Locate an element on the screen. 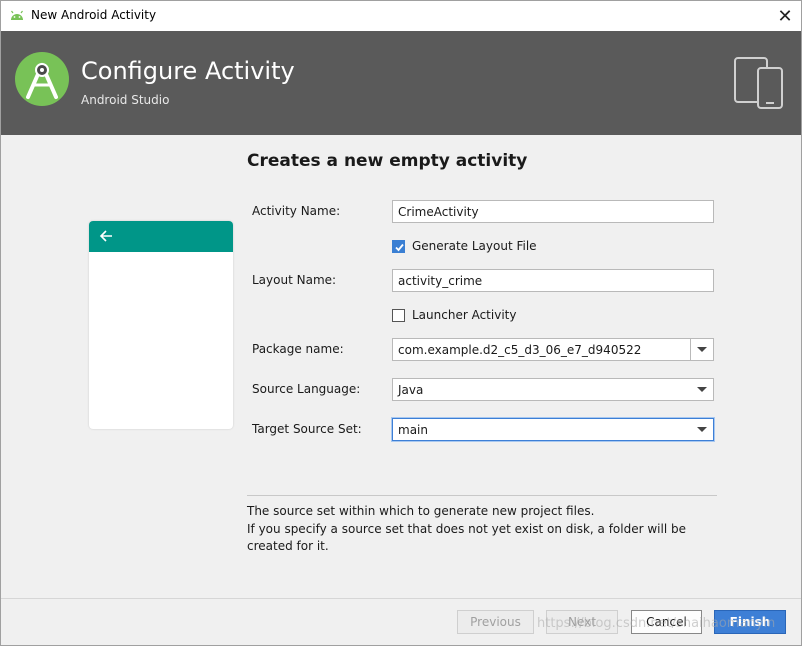 This screenshot has width=802, height=646. next-button: Next is located at coordinates (582, 622).